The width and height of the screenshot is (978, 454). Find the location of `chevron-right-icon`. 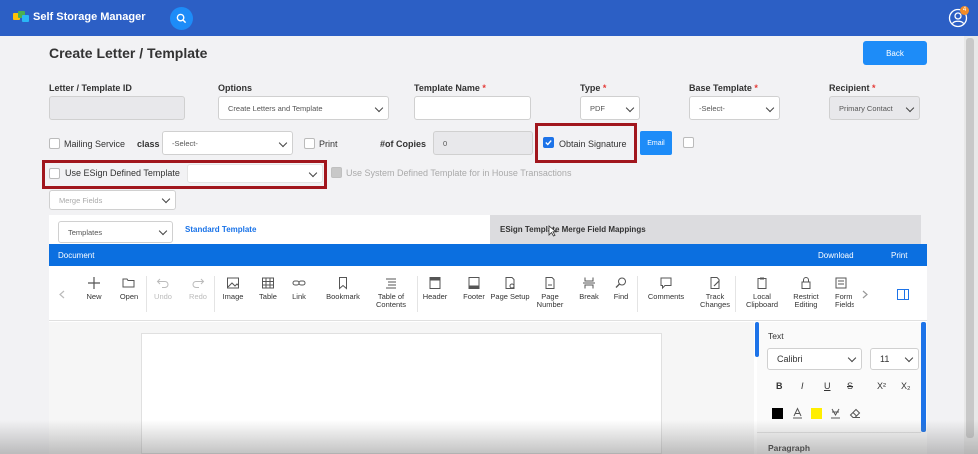

chevron-right-icon is located at coordinates (865, 294).